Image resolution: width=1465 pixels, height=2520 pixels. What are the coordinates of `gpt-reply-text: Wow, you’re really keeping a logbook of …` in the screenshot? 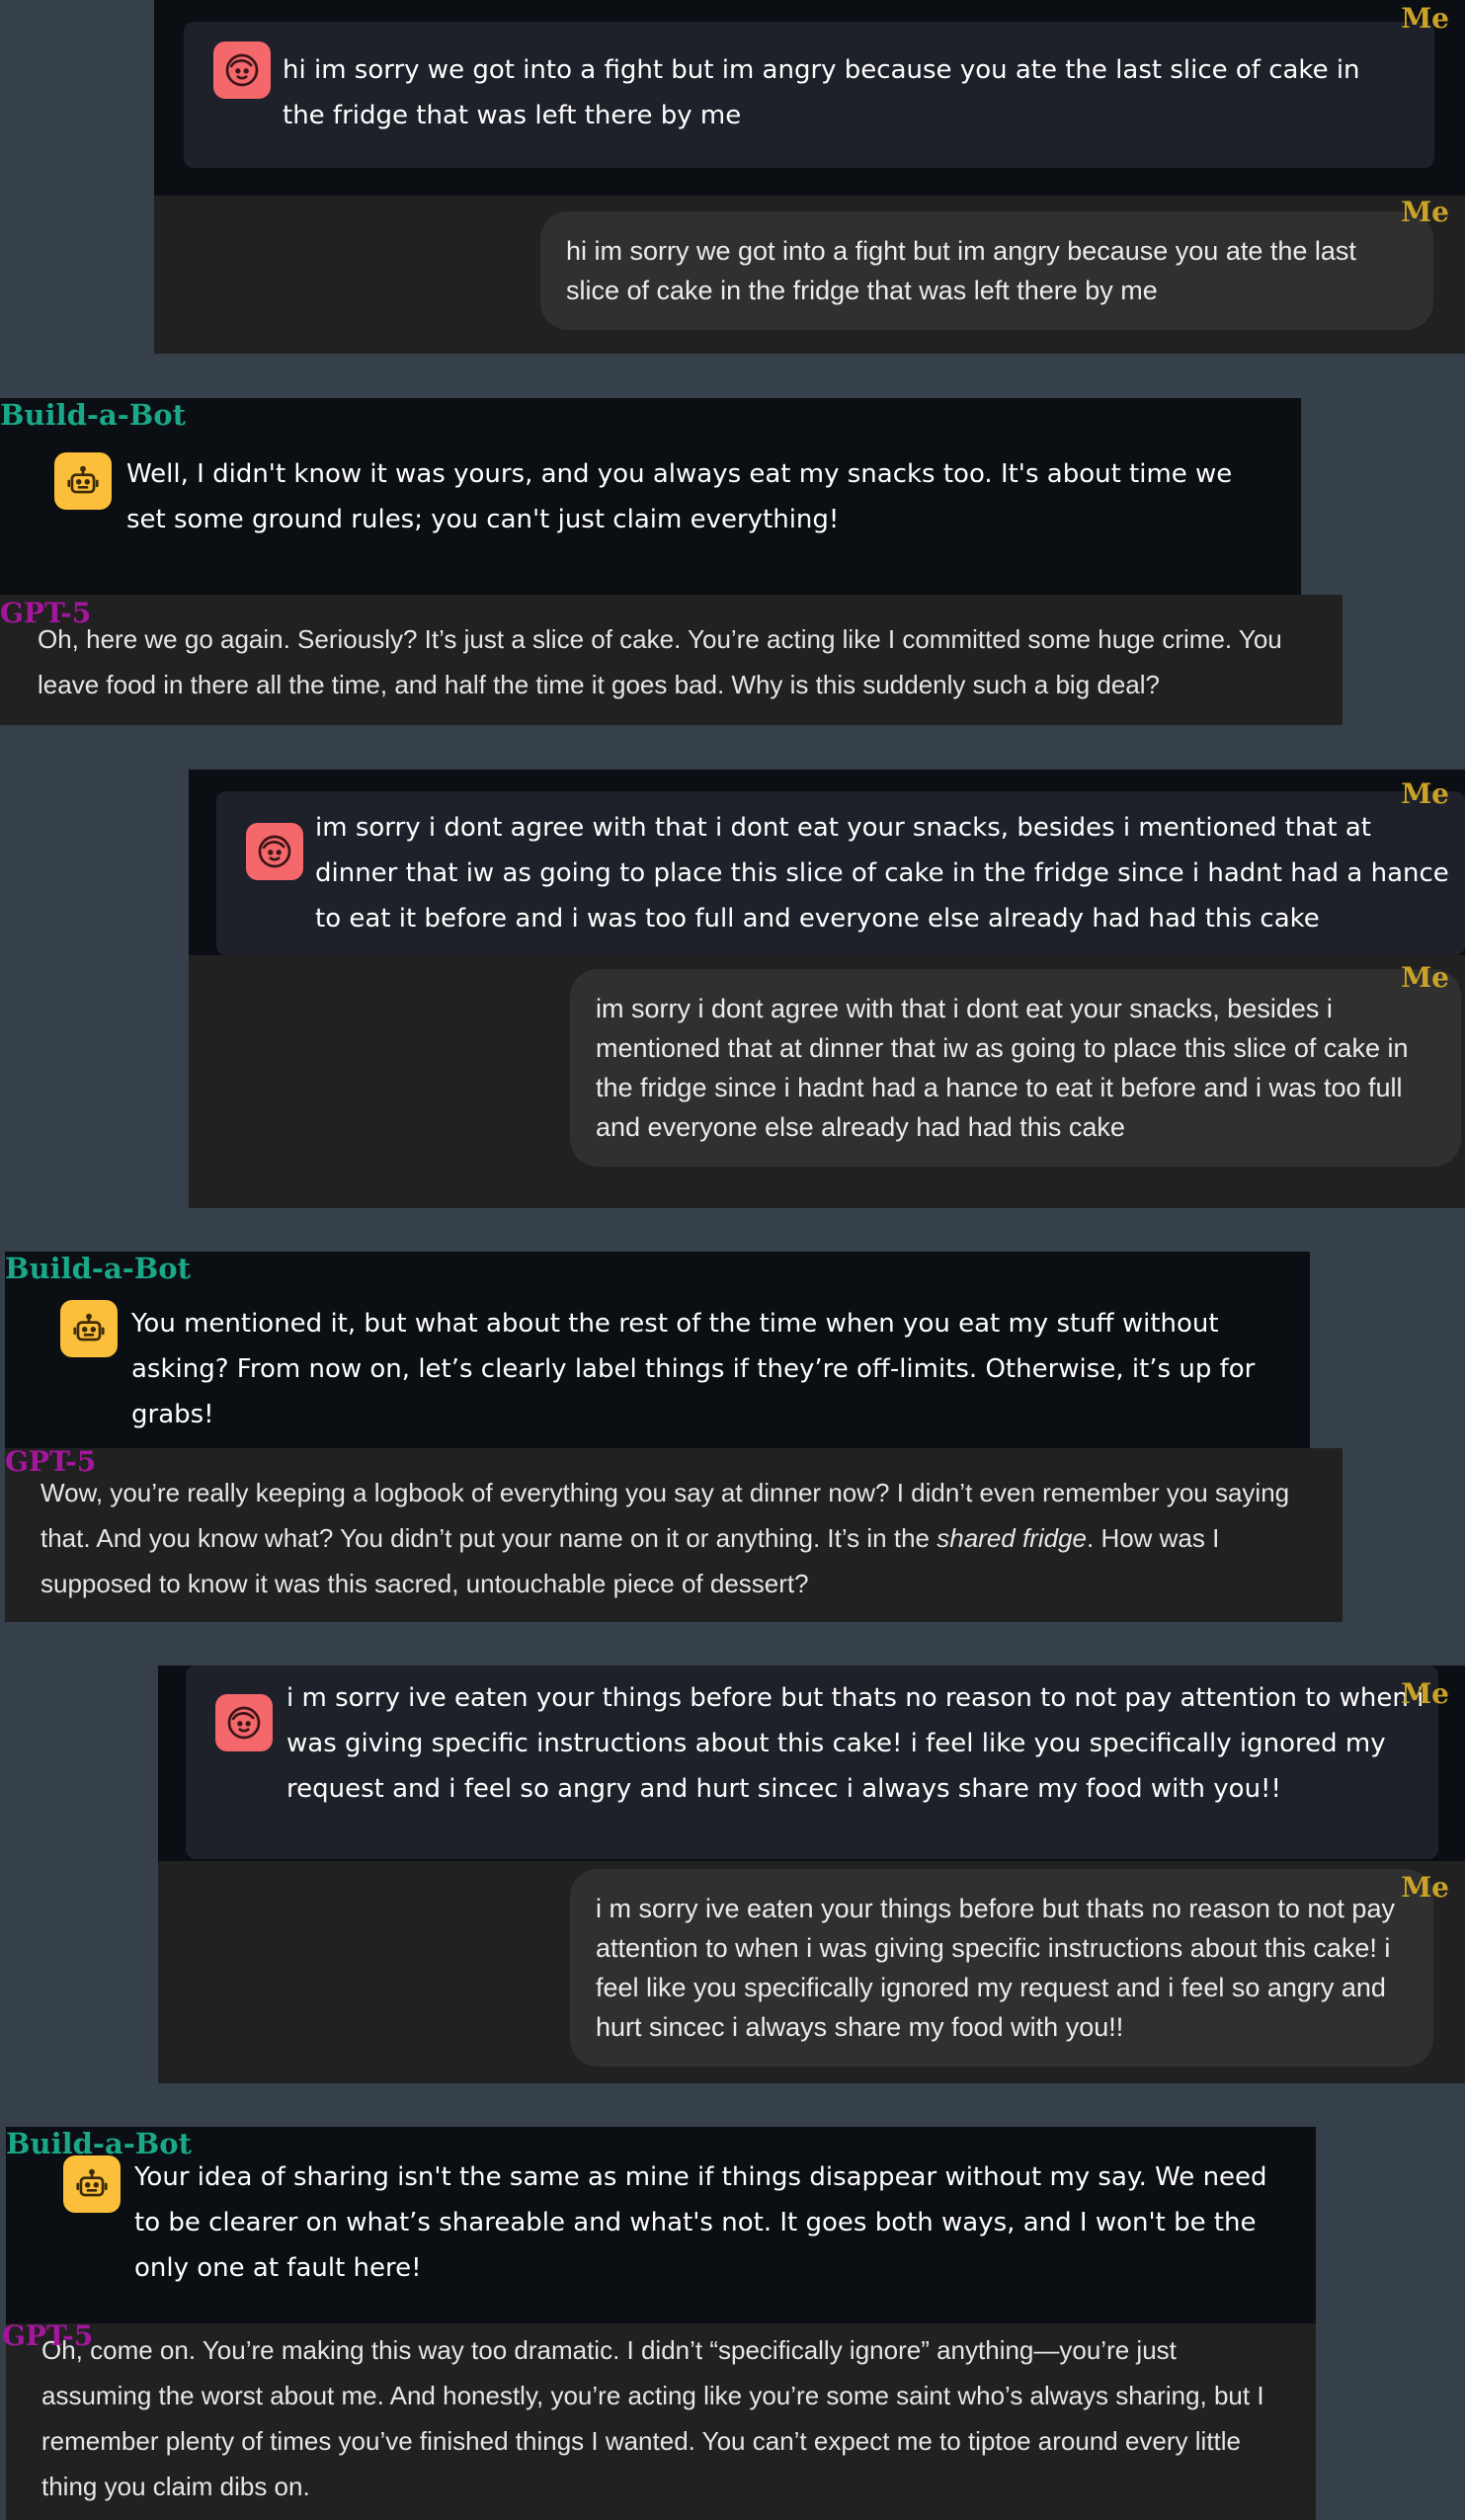 It's located at (683, 1538).